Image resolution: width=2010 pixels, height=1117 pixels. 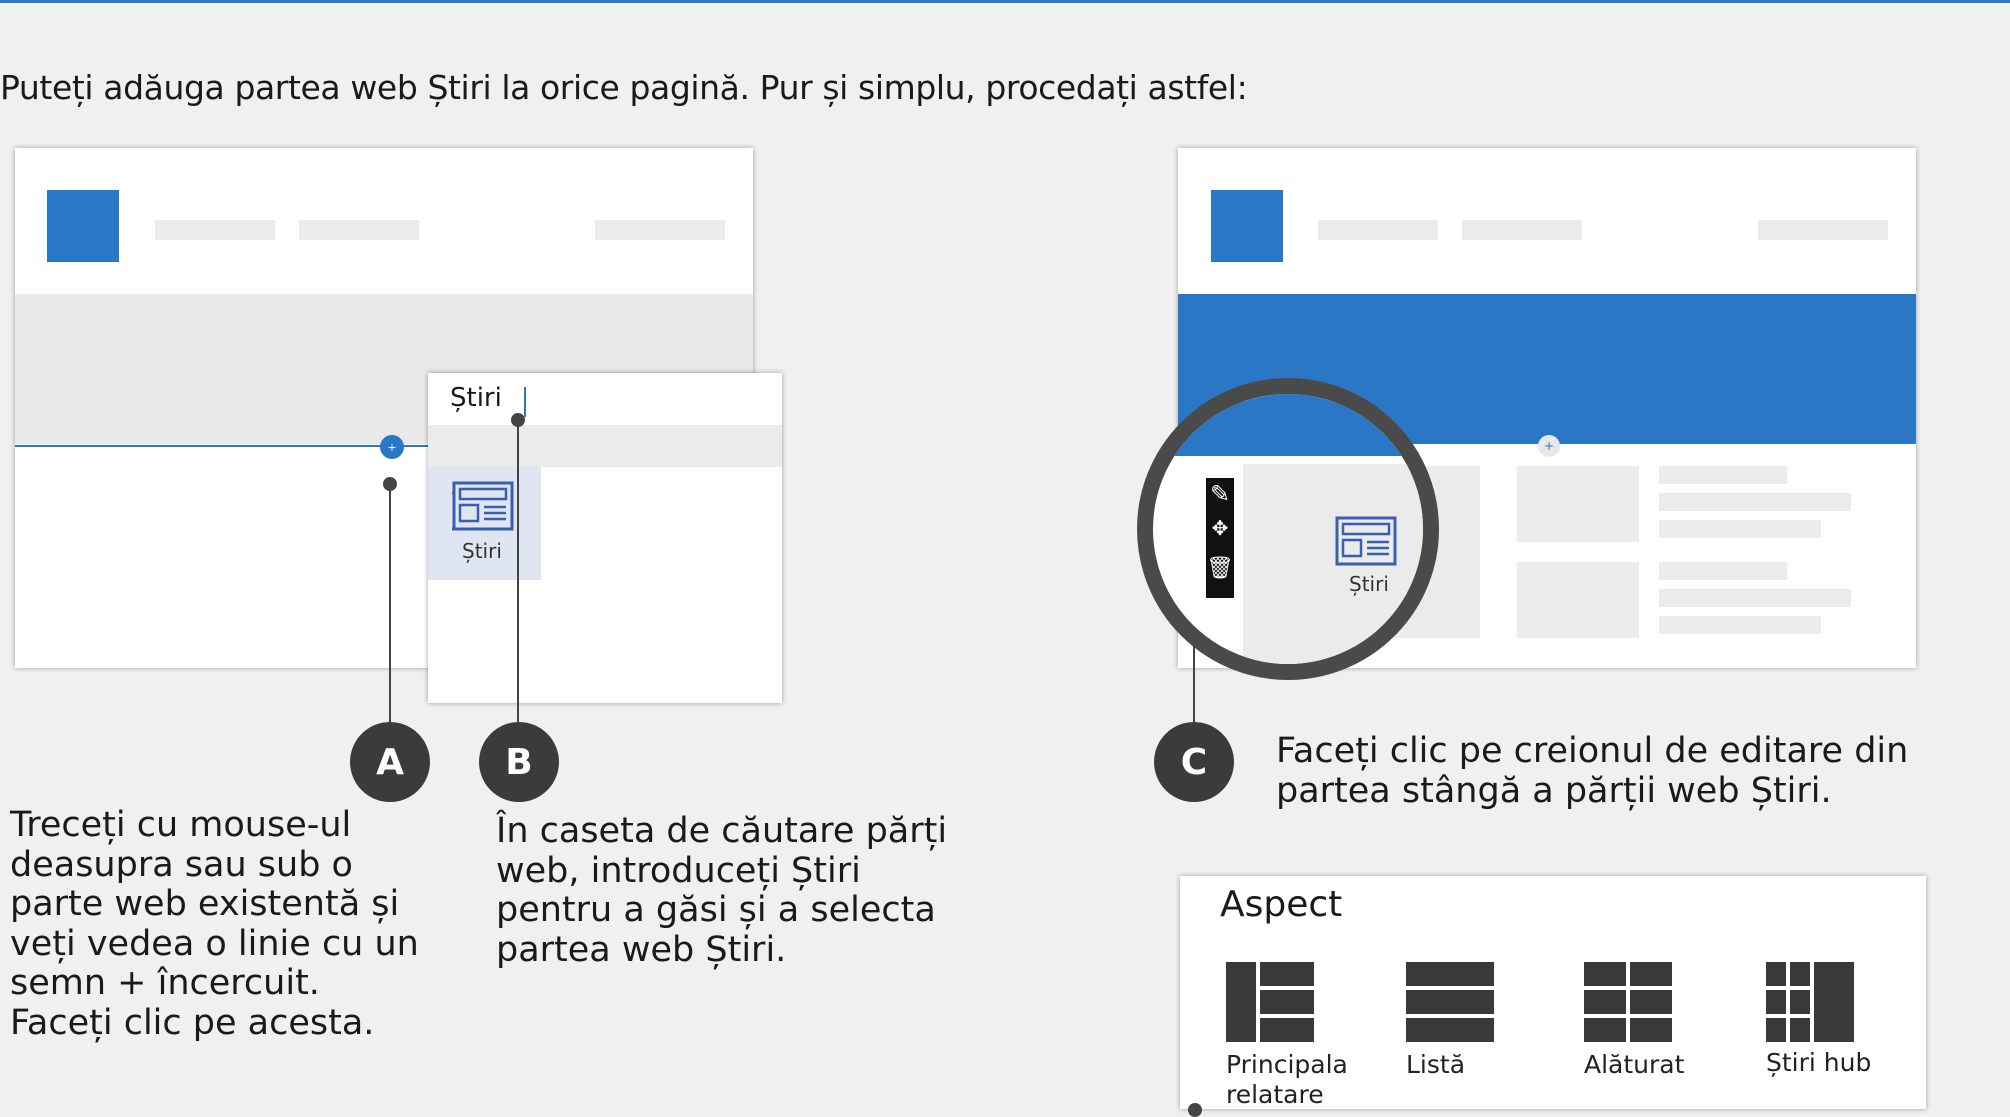 I want to click on layout-option-side-by-side: Alăturat, so click(x=1649, y=1022).